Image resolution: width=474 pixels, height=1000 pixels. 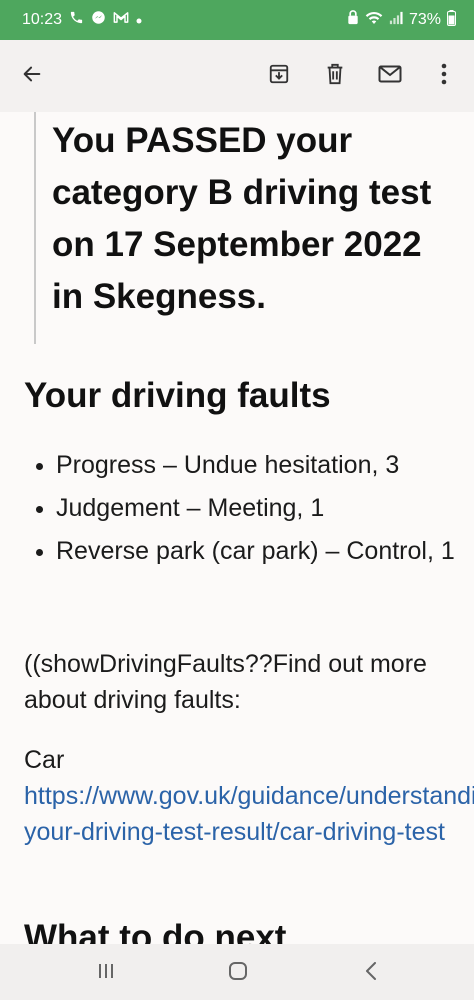 I want to click on recents-button, so click(x=106, y=973).